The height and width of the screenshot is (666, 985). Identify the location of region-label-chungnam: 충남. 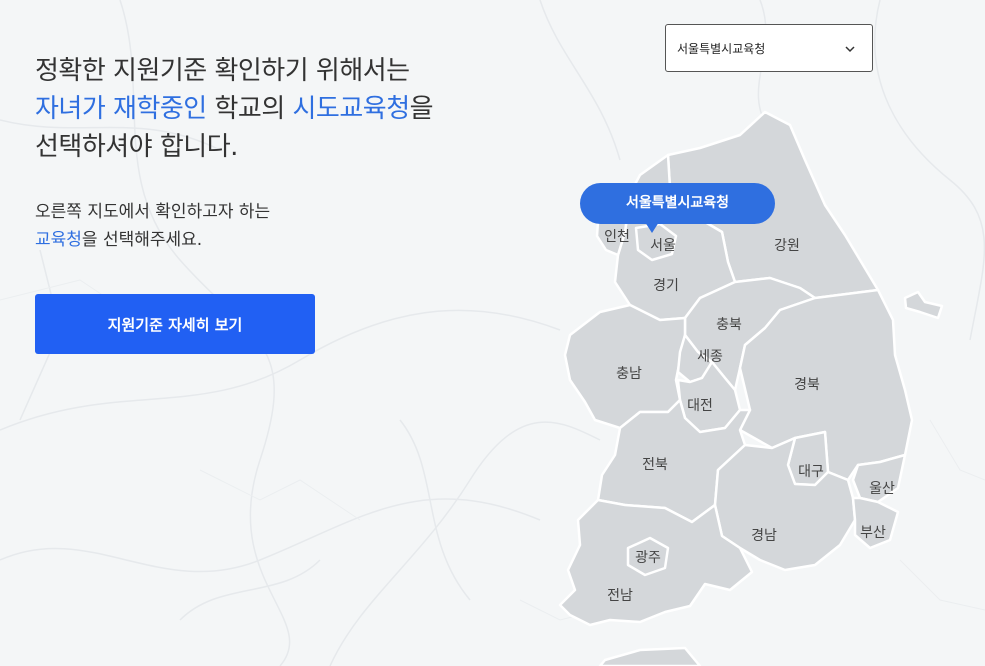
(629, 373).